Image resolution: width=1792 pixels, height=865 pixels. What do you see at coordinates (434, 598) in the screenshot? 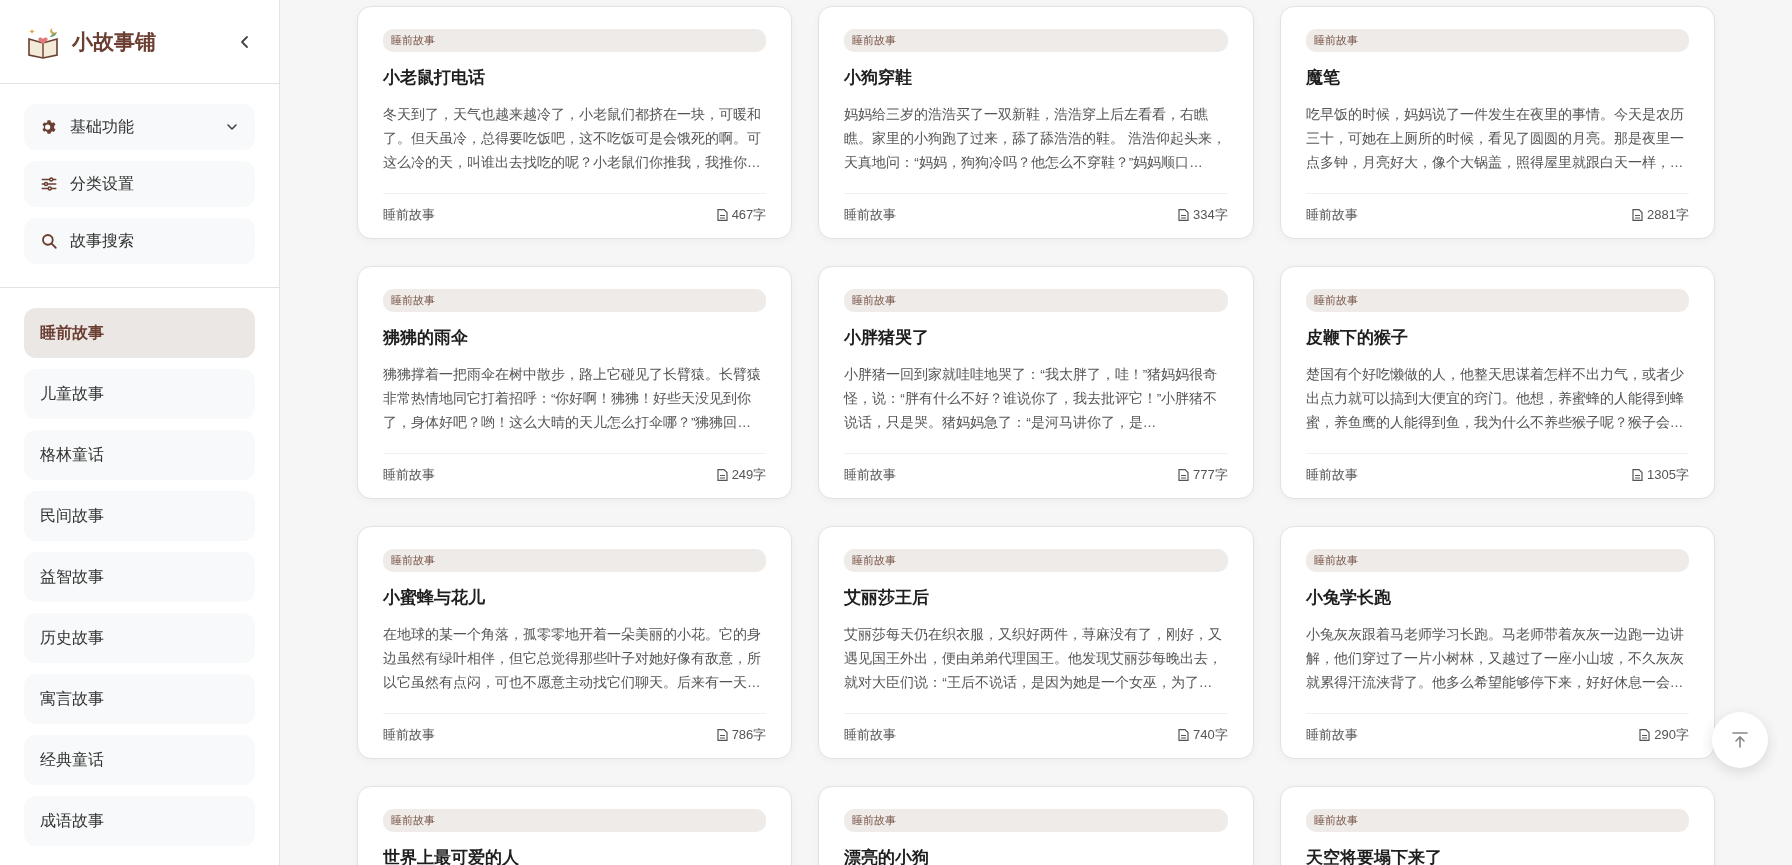
I see `story-title: 小蜜蜂与花儿` at bounding box center [434, 598].